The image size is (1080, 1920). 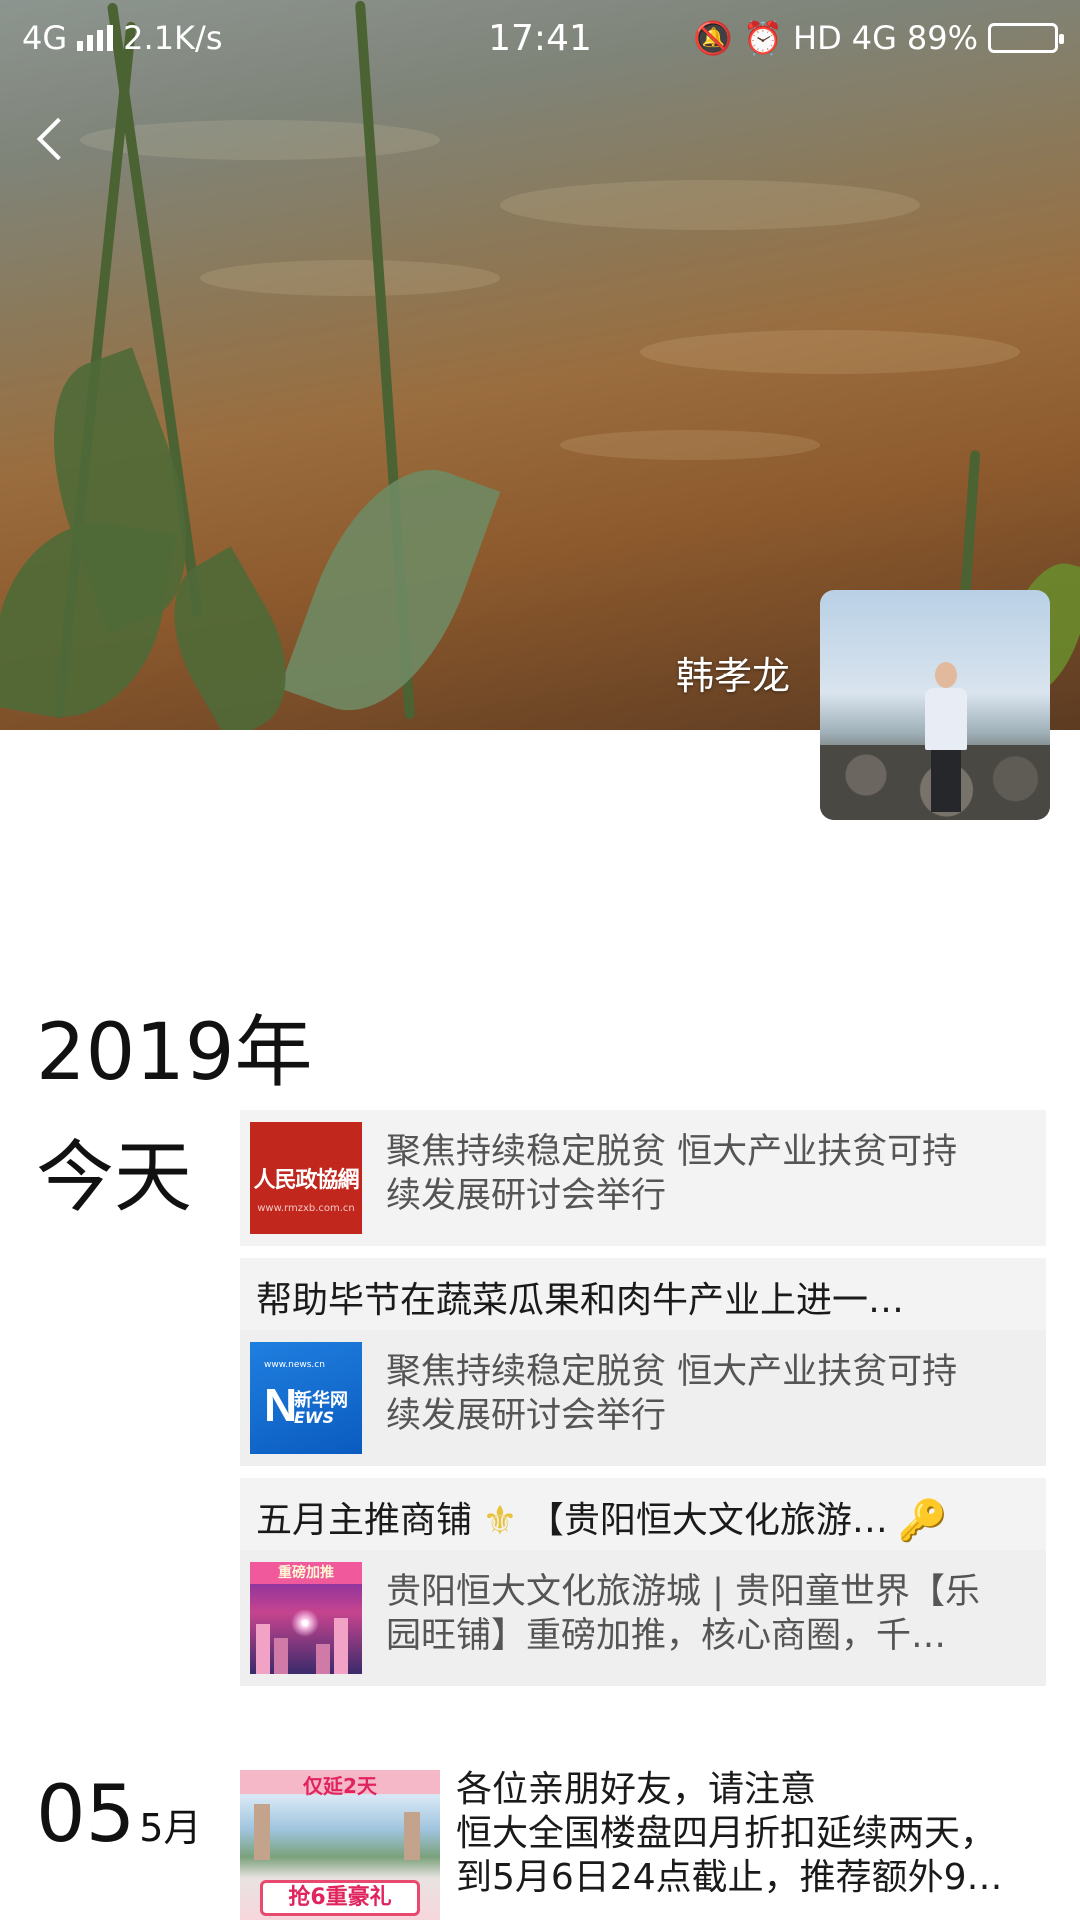 I want to click on post-text-line: 恒大全国楼盘四月折扣延续两天，, so click(x=726, y=1833).